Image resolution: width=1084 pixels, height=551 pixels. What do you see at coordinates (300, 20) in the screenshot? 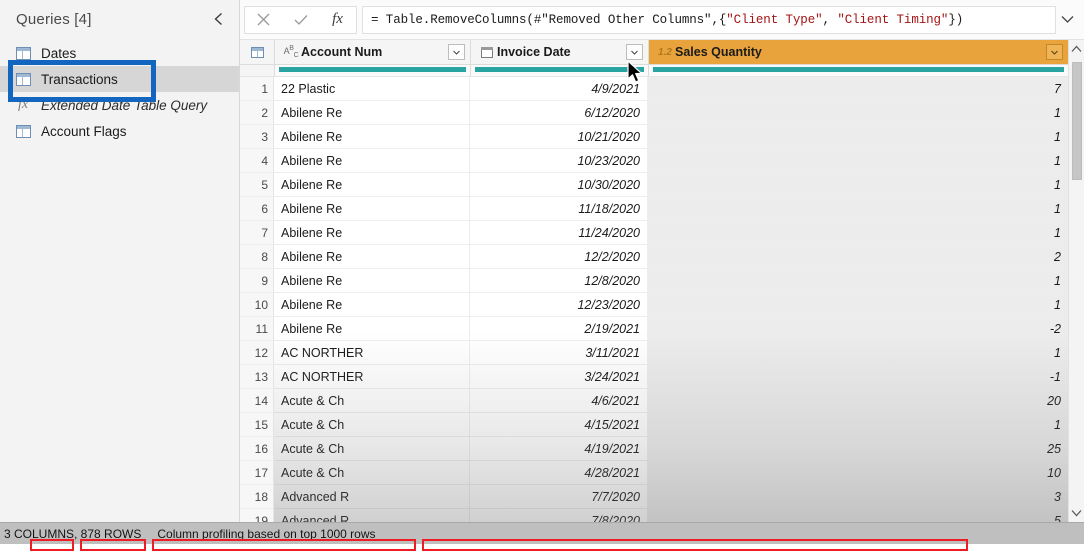
I see `checkmark-icon` at bounding box center [300, 20].